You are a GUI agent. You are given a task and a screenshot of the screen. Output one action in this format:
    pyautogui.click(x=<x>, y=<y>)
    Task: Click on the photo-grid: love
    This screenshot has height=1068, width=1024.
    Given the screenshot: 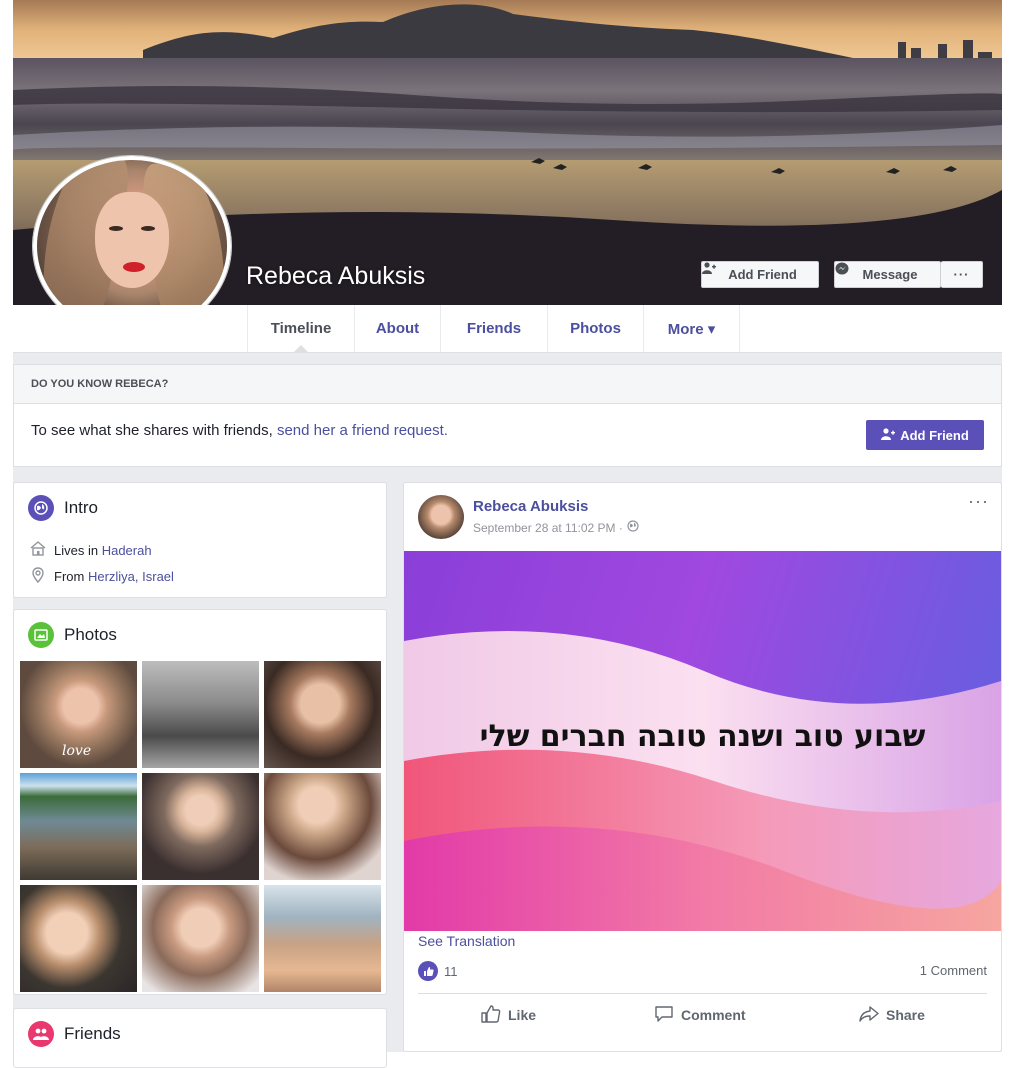 What is the action you would take?
    pyautogui.click(x=201, y=826)
    